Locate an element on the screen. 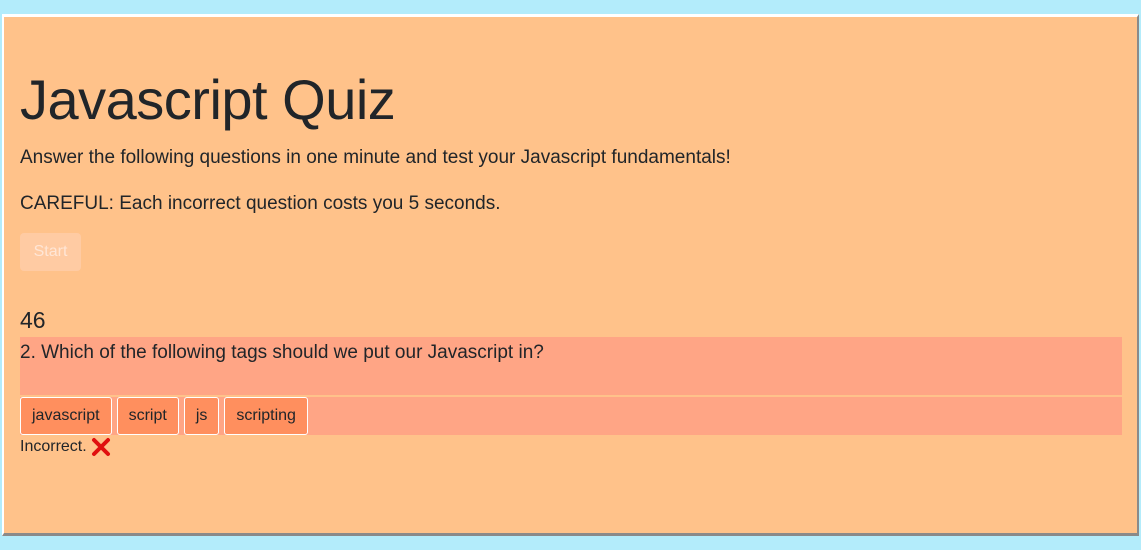 This screenshot has width=1141, height=550. answer-feedback: Incorrect. is located at coordinates (65, 447).